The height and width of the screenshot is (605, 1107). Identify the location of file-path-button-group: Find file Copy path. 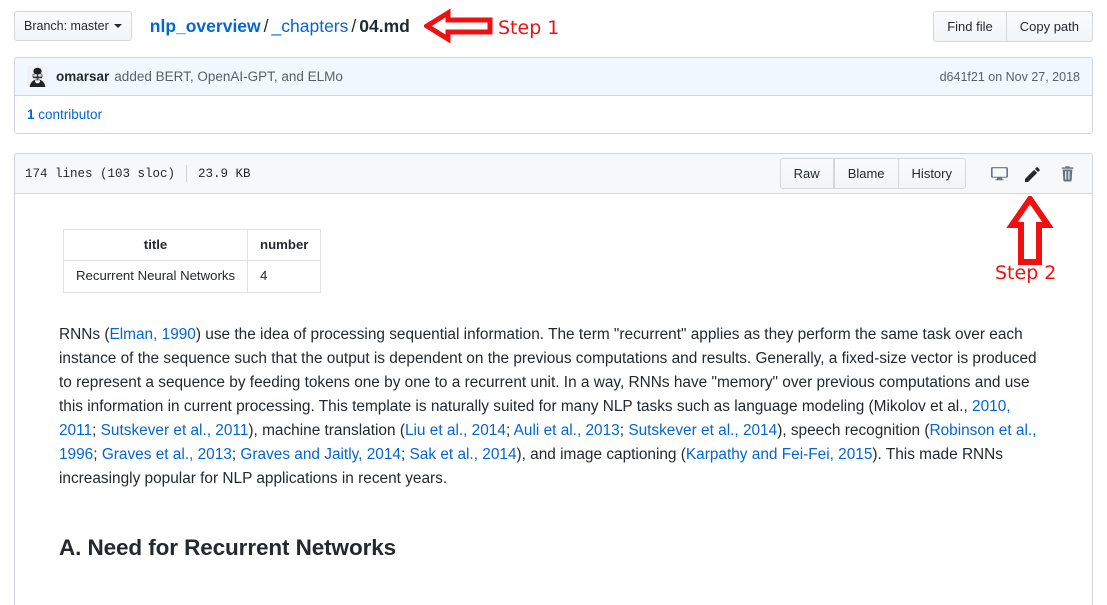
(1013, 26).